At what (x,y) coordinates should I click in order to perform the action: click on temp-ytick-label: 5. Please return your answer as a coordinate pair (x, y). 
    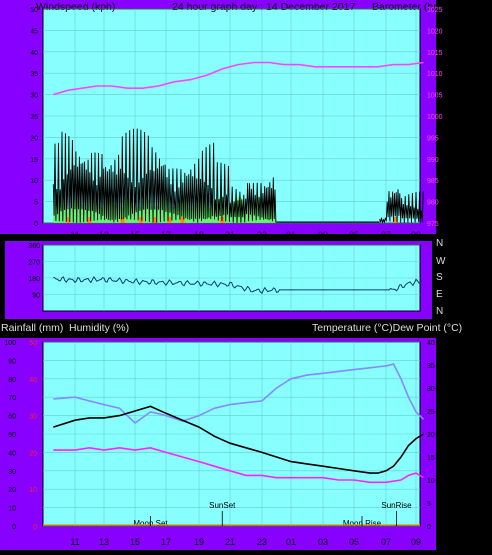
    Looking at the image, I should click on (429, 504).